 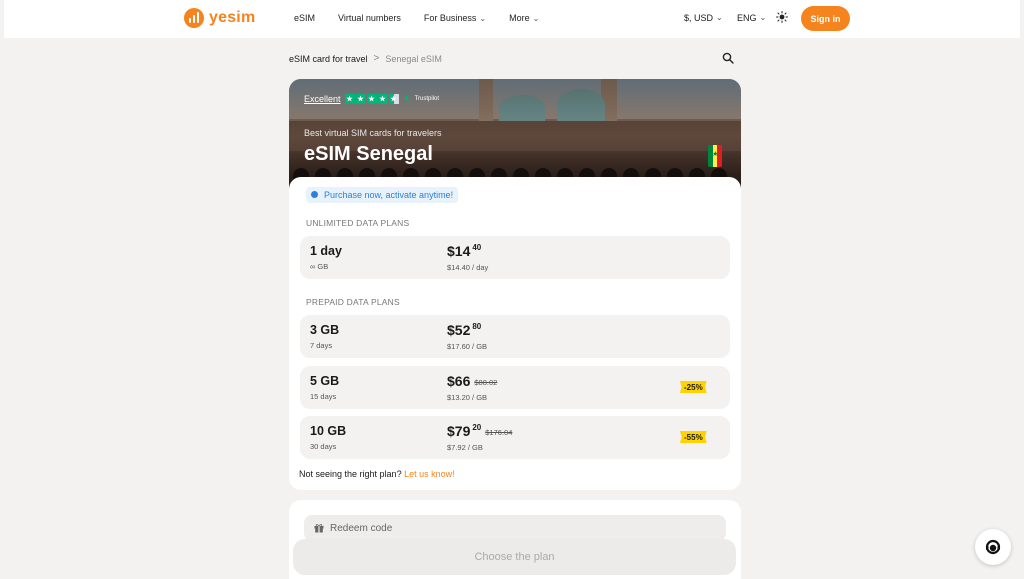 I want to click on nav-label: eSIM, so click(x=305, y=18).